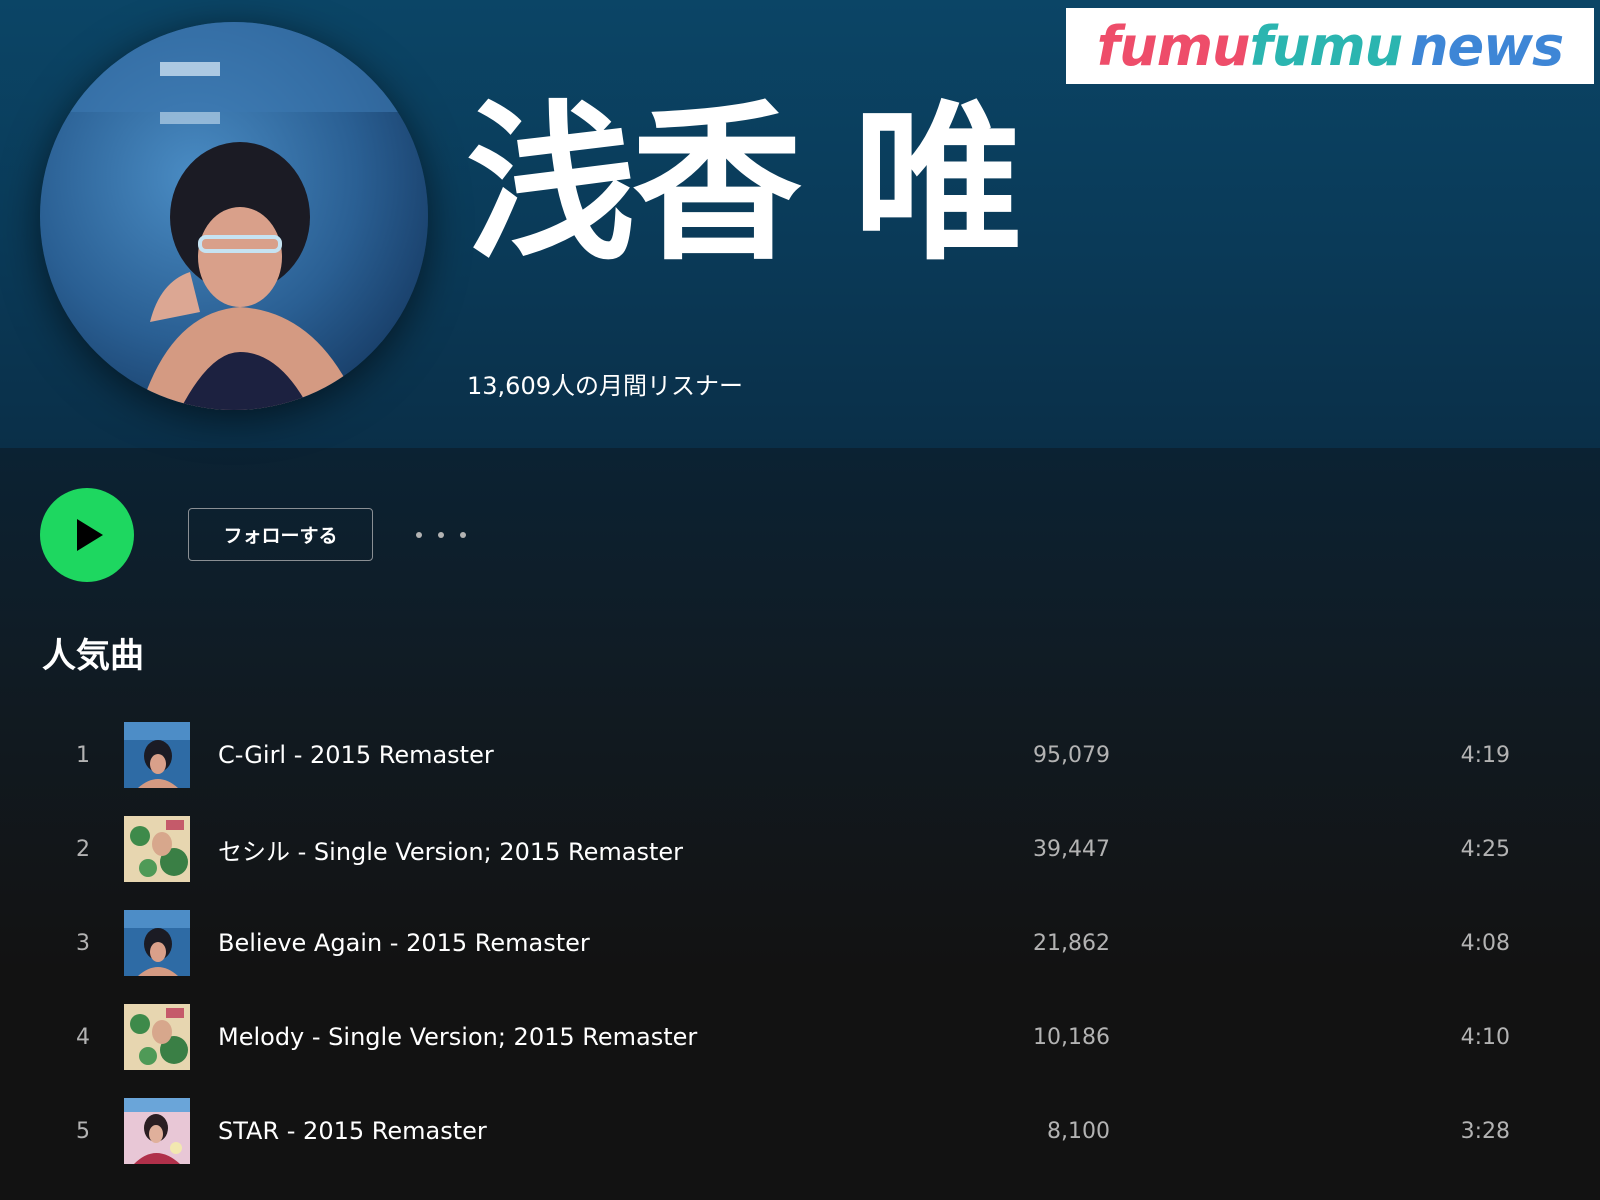 This screenshot has height=1200, width=1600. I want to click on track-play-count: 8,100, so click(1078, 1131).